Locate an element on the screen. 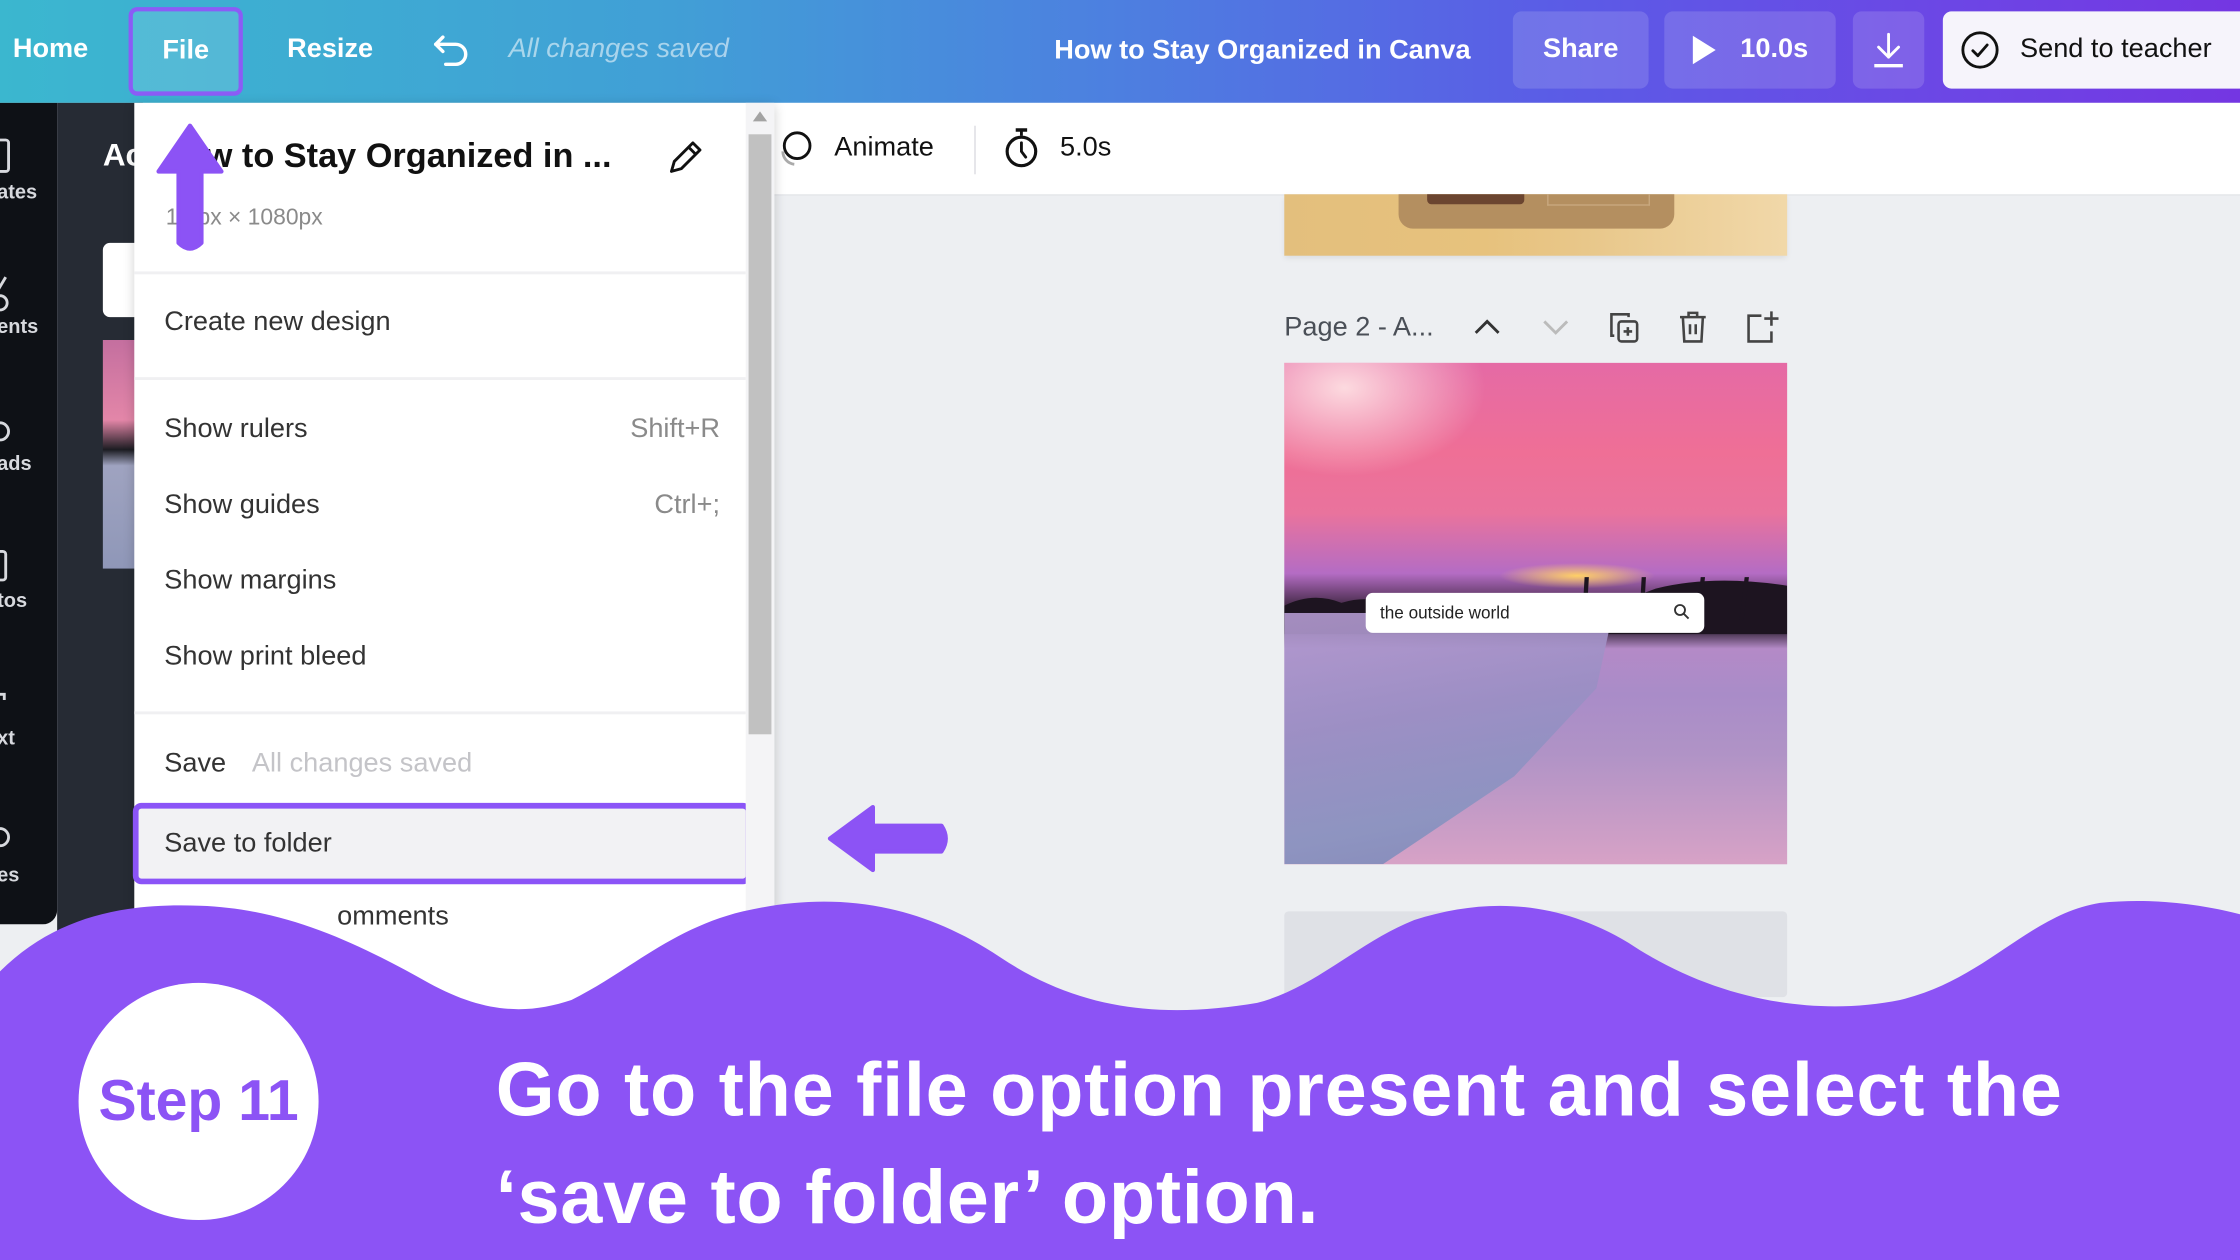  undo-icon is located at coordinates (451, 49).